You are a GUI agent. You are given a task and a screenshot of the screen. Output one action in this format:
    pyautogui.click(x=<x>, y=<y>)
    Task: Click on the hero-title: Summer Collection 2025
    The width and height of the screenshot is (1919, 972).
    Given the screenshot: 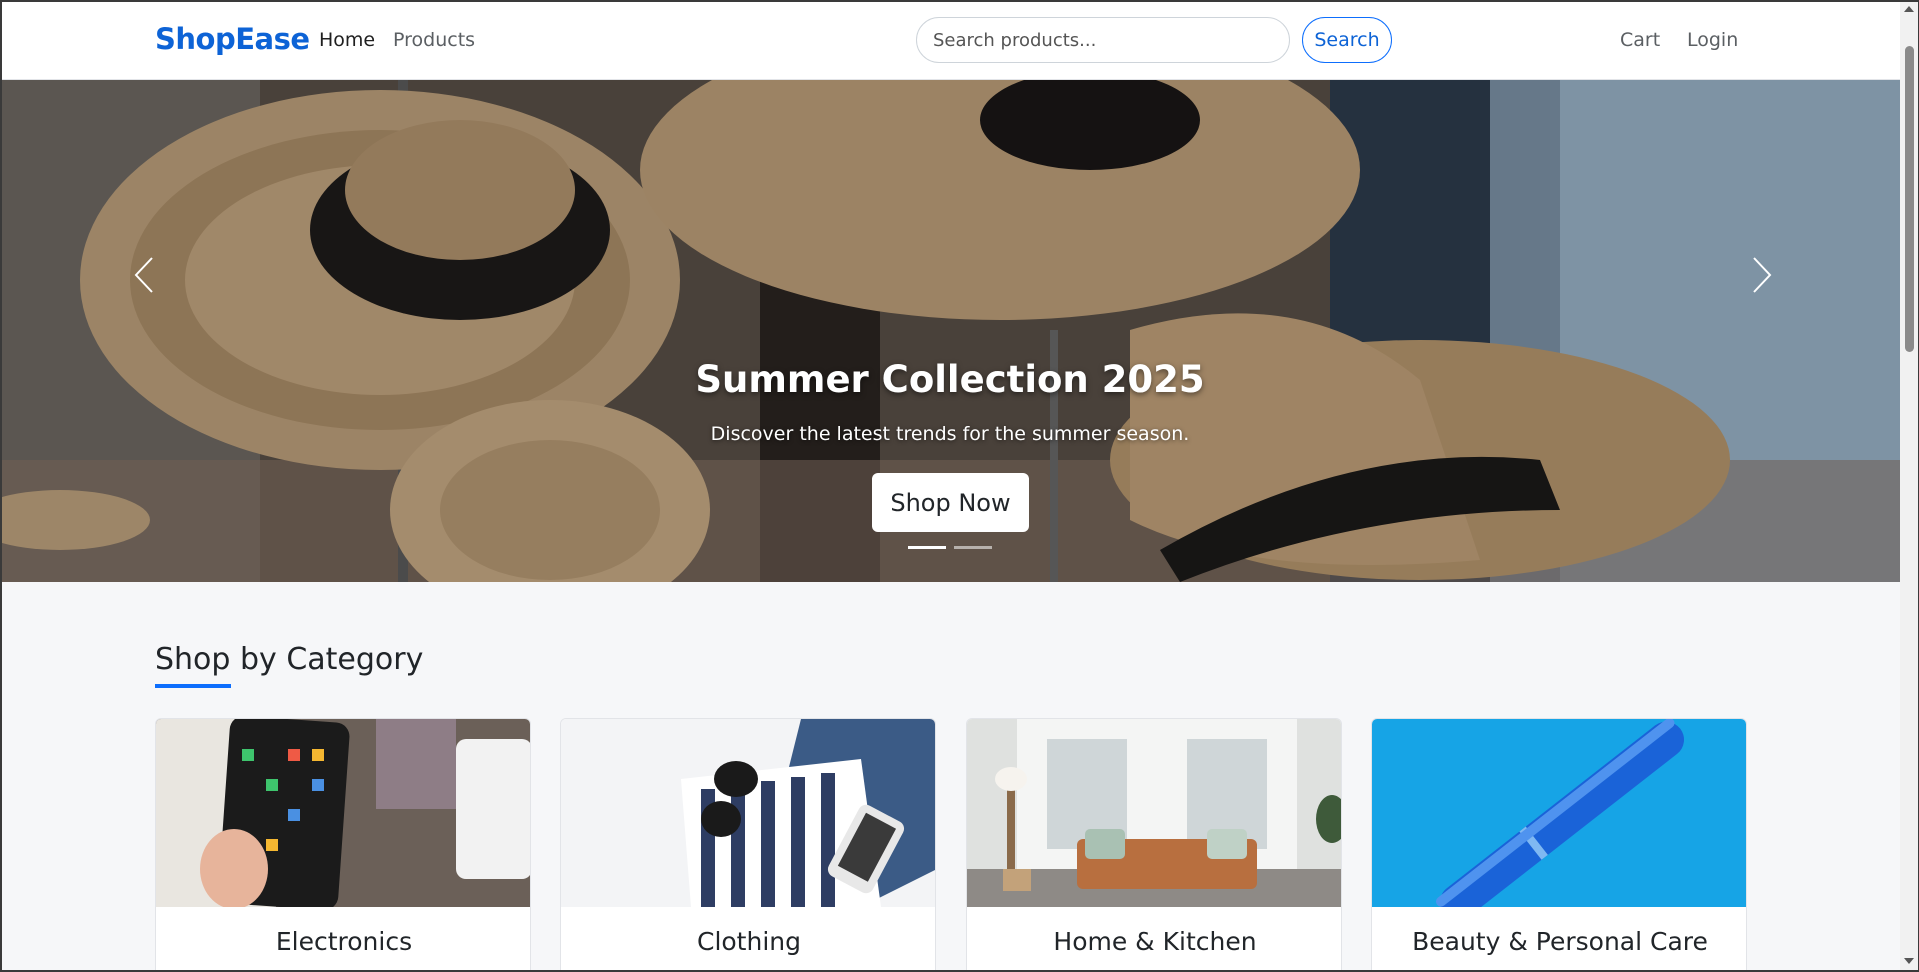 What is the action you would take?
    pyautogui.click(x=950, y=379)
    